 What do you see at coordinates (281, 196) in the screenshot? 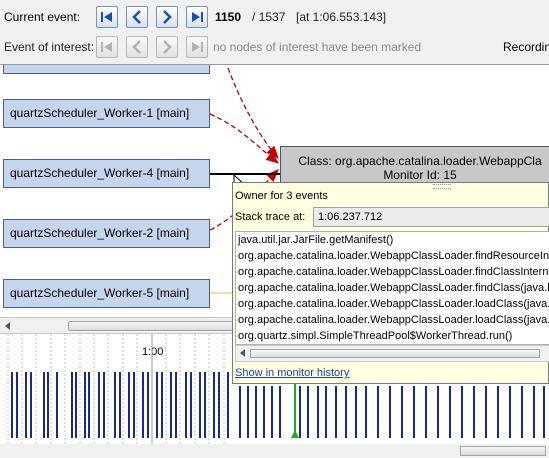
I see `owner-text: Owner for 3 events` at bounding box center [281, 196].